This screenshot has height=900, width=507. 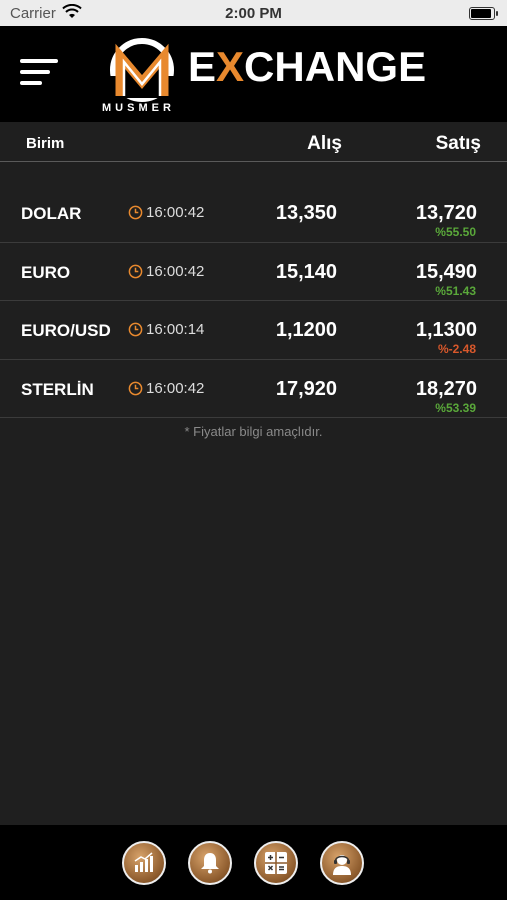 What do you see at coordinates (253, 330) in the screenshot?
I see `table-row: EURO/USD 16:00:14 1,1200 1,1300 %-2.48` at bounding box center [253, 330].